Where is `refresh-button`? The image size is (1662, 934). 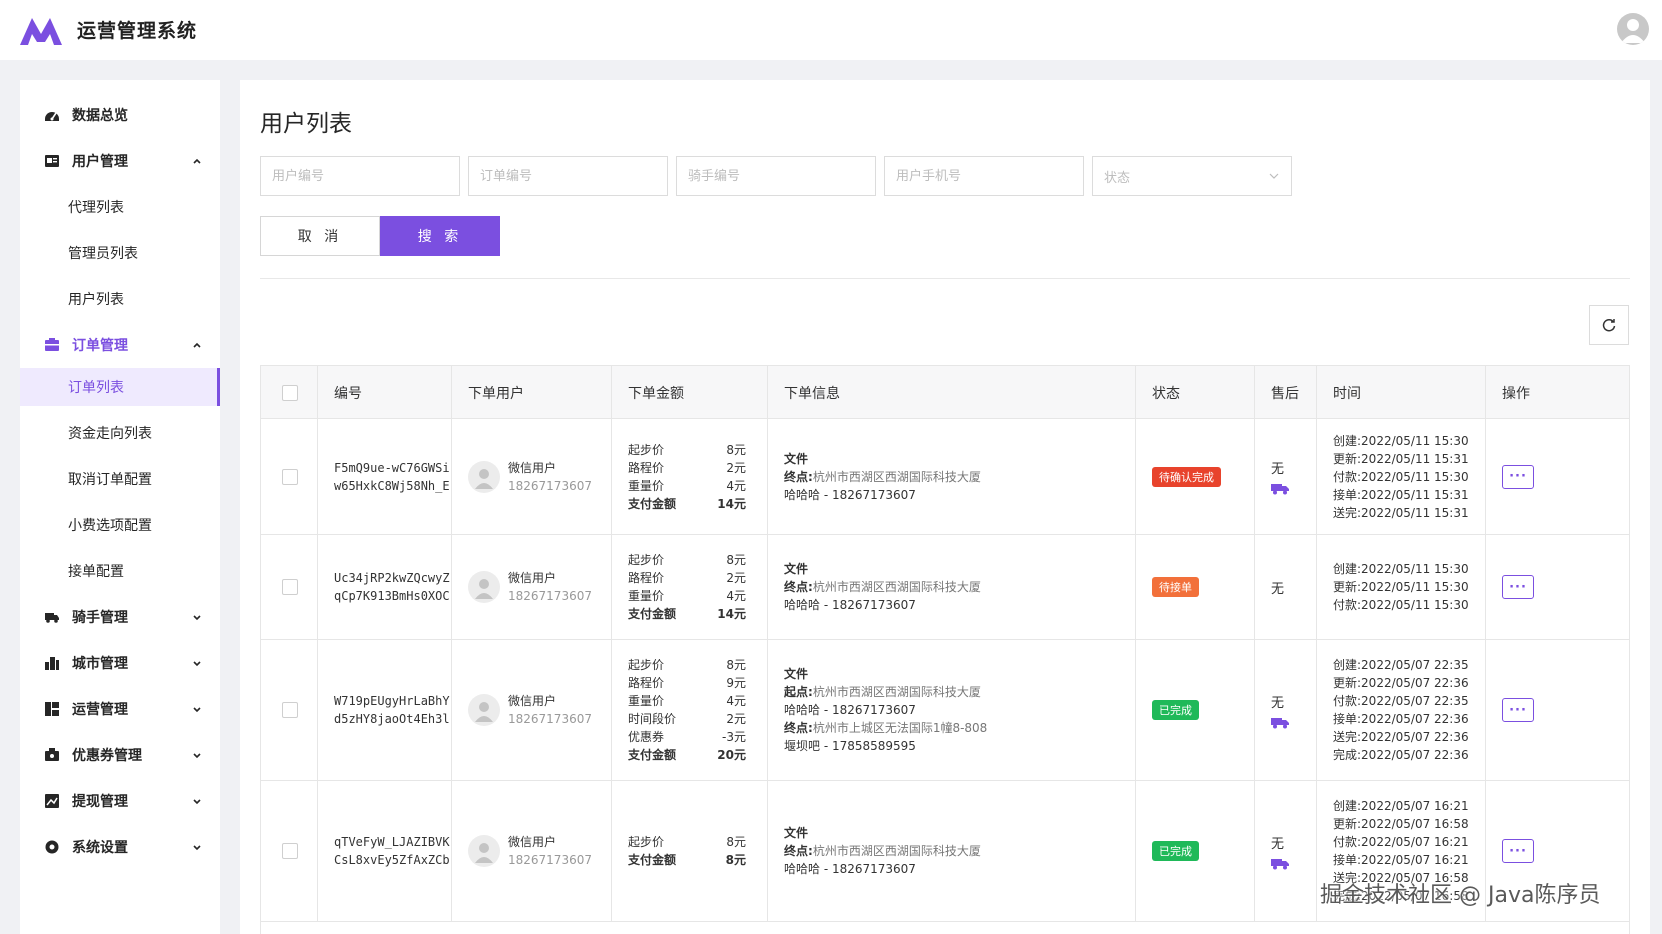 refresh-button is located at coordinates (1609, 325).